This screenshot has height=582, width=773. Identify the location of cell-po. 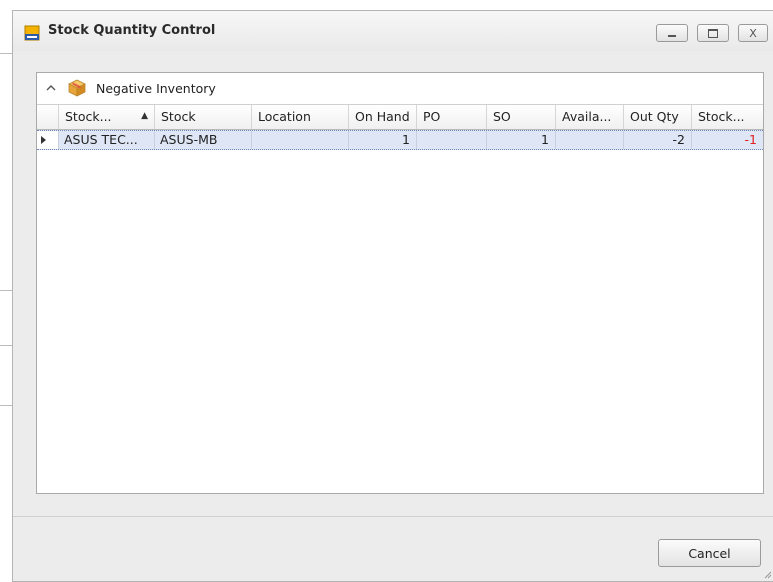
(452, 140).